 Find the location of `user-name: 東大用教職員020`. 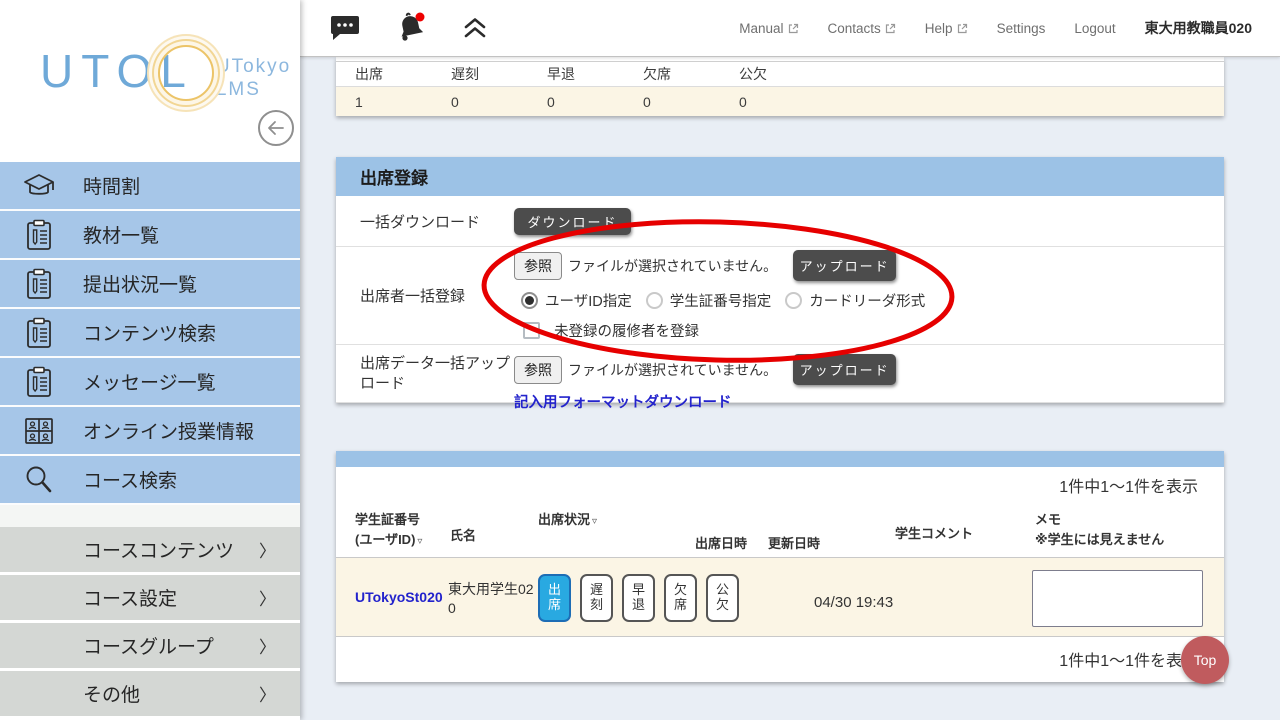

user-name: 東大用教職員020 is located at coordinates (1198, 28).